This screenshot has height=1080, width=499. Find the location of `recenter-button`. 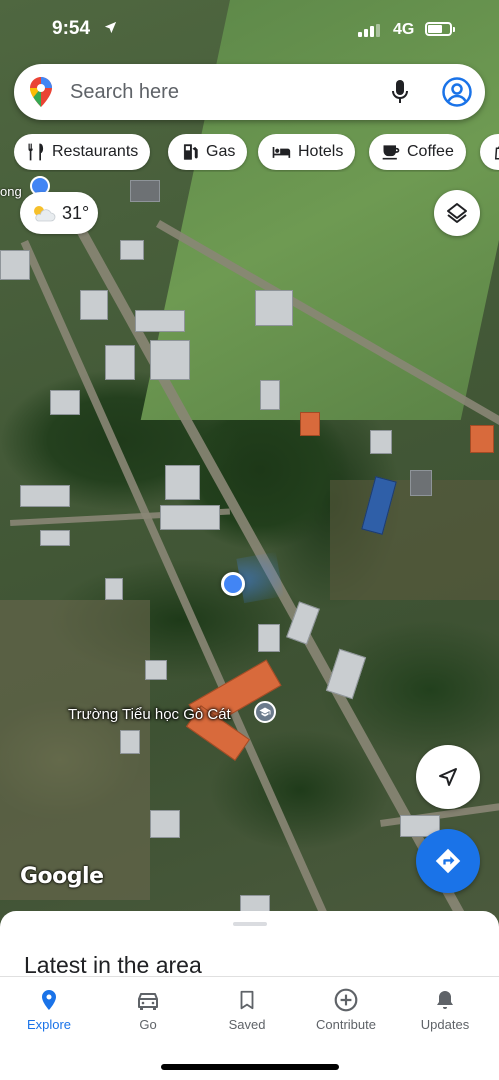

recenter-button is located at coordinates (448, 777).